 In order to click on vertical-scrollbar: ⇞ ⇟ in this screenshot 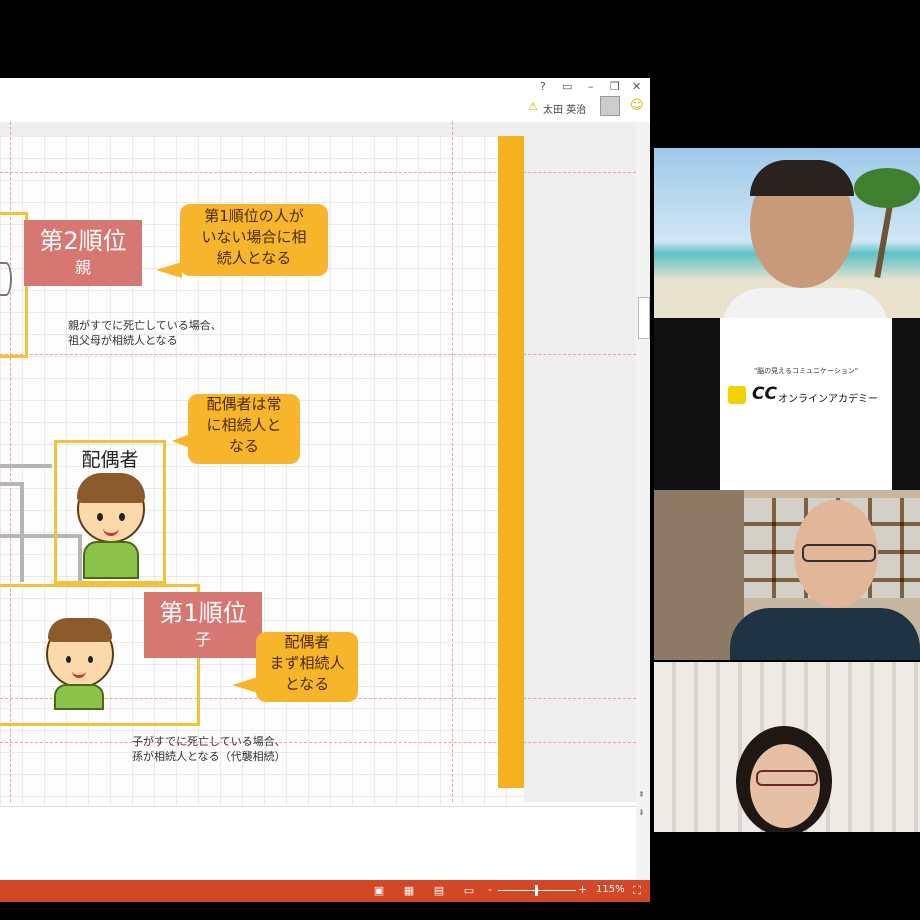, I will do `click(643, 502)`.